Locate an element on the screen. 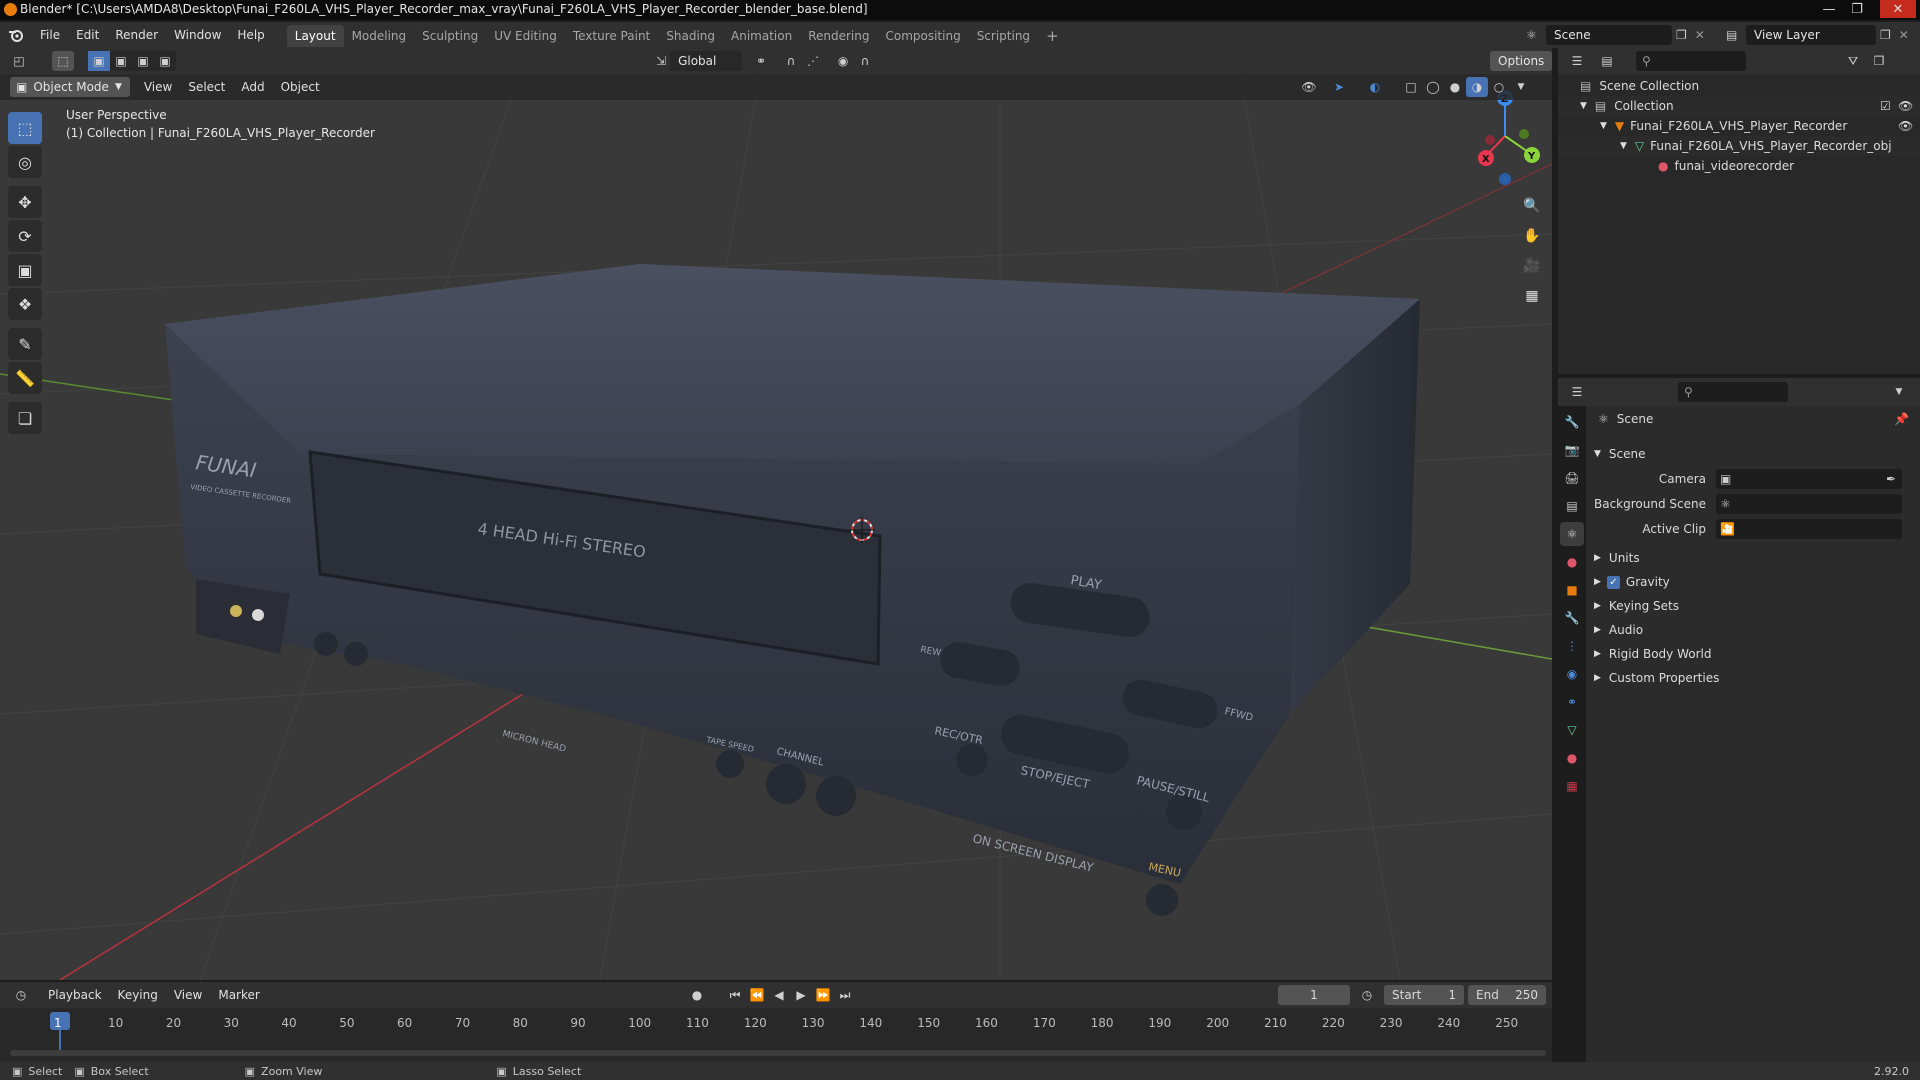 The width and height of the screenshot is (1920, 1080). gizmo-toggle-icon: ➤ is located at coordinates (1339, 87).